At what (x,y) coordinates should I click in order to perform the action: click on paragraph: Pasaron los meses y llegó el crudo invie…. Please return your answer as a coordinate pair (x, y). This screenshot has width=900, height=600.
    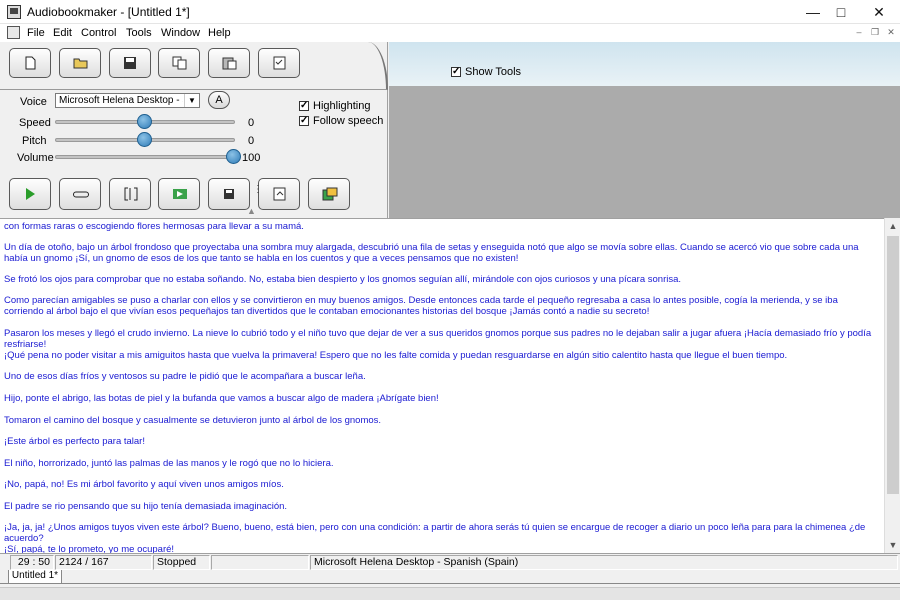
    Looking at the image, I should click on (438, 339).